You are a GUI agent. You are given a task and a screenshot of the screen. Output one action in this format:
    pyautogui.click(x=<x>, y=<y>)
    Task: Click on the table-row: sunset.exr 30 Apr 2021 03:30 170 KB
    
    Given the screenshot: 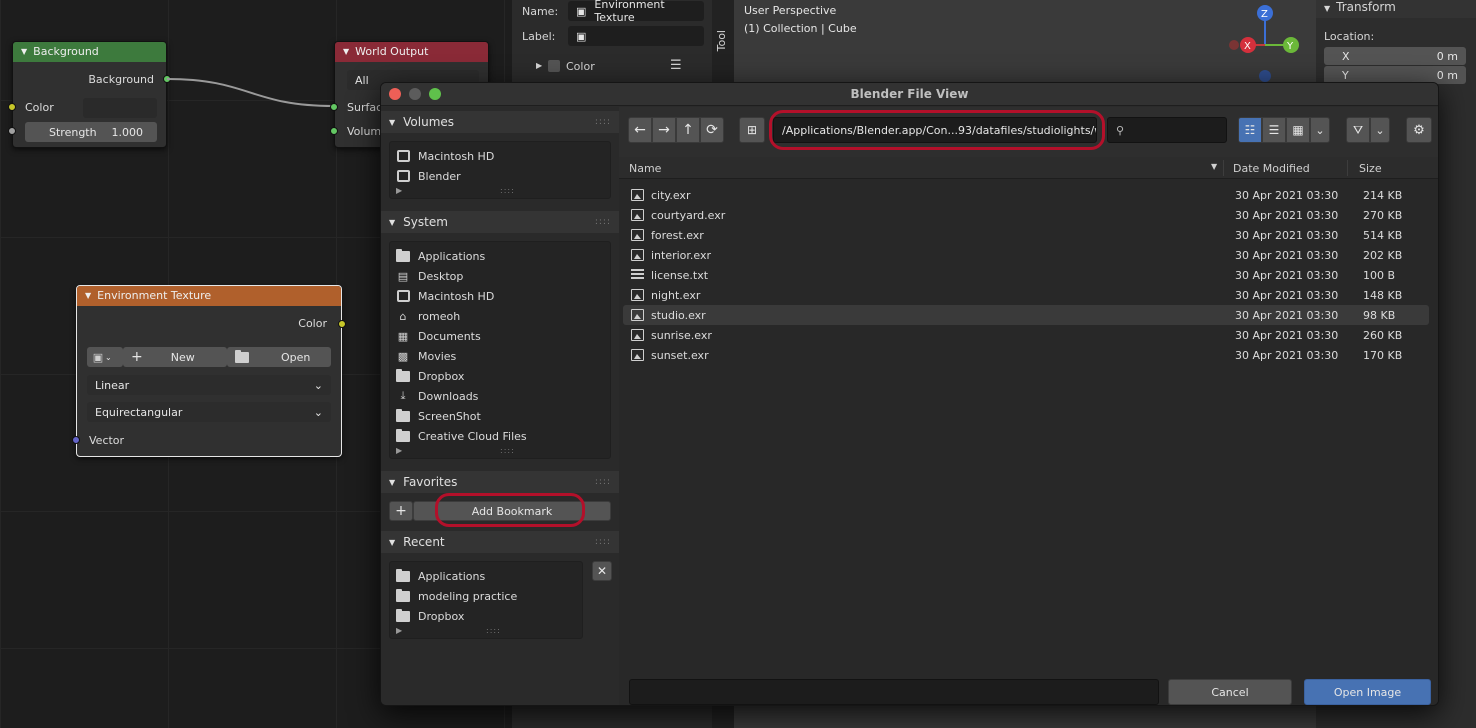 What is the action you would take?
    pyautogui.click(x=1026, y=355)
    